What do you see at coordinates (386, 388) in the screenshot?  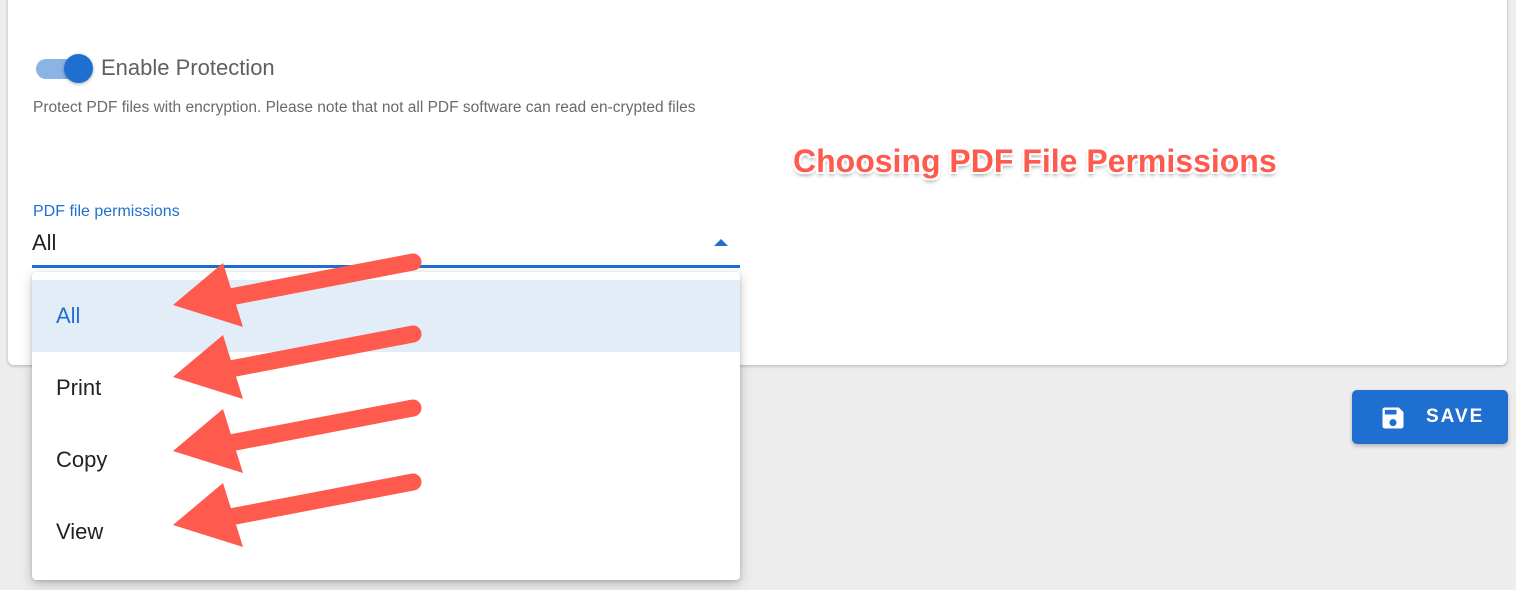 I see `menu-item-print: Print` at bounding box center [386, 388].